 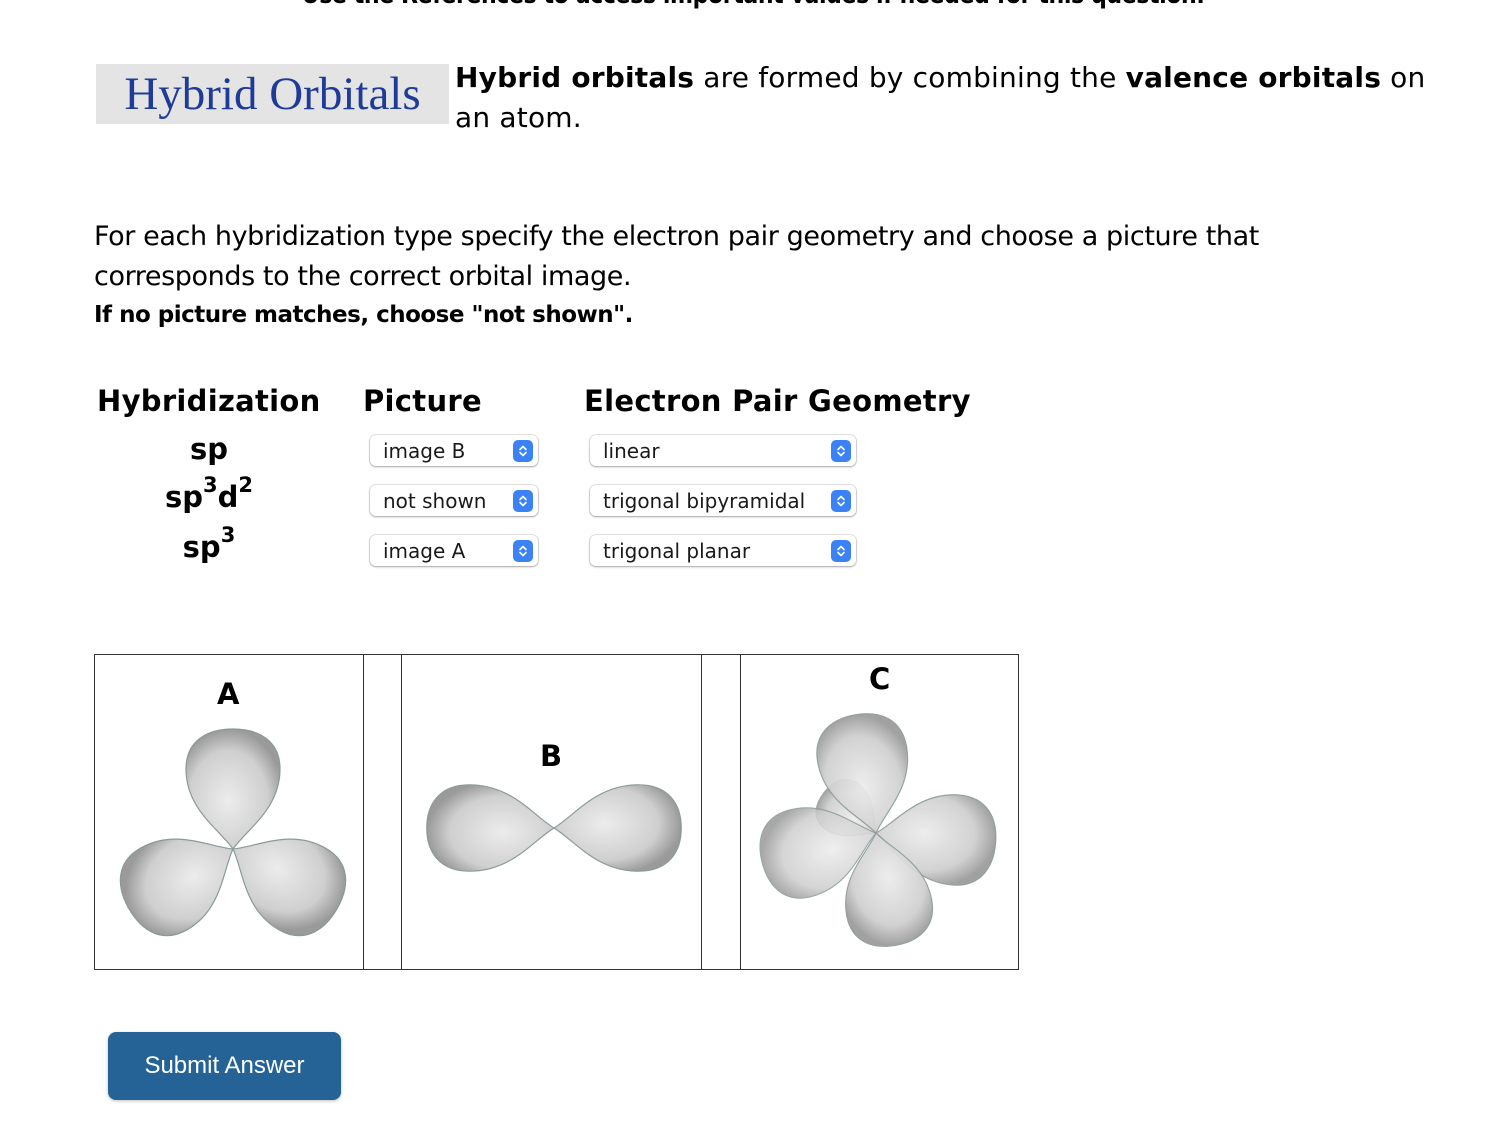 I want to click on orbital-image-a, so click(x=233, y=839).